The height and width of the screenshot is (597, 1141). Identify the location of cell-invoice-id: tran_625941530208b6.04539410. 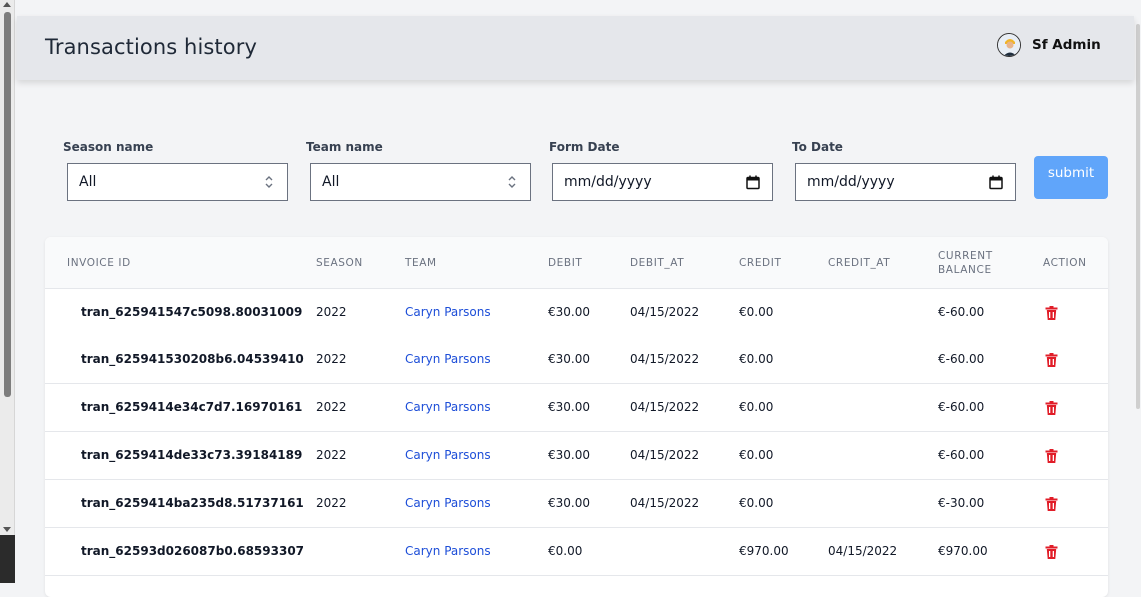
(192, 359).